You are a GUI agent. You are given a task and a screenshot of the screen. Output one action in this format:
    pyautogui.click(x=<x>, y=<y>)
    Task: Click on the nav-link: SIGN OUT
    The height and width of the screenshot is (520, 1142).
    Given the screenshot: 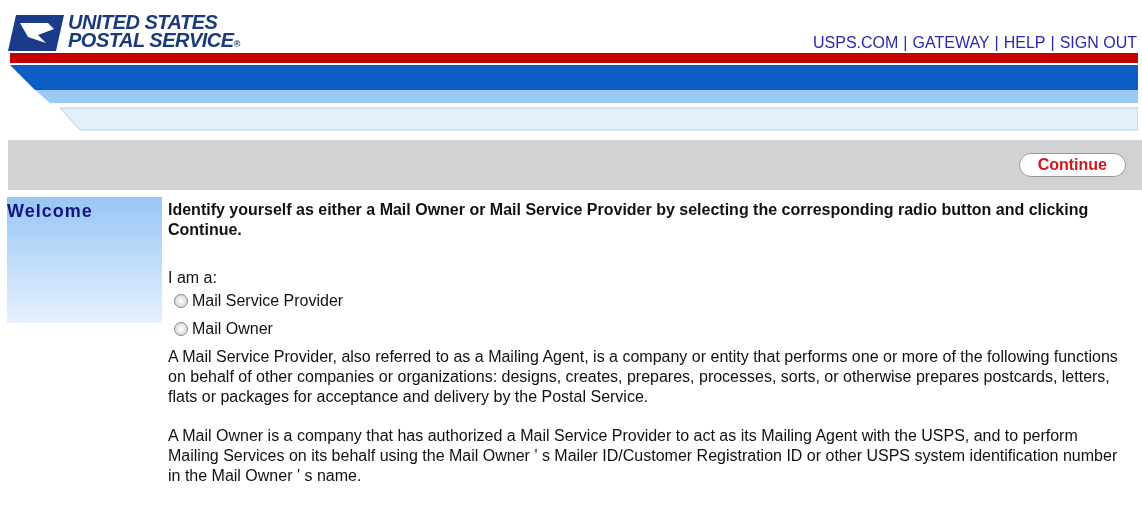 What is the action you would take?
    pyautogui.click(x=1098, y=43)
    